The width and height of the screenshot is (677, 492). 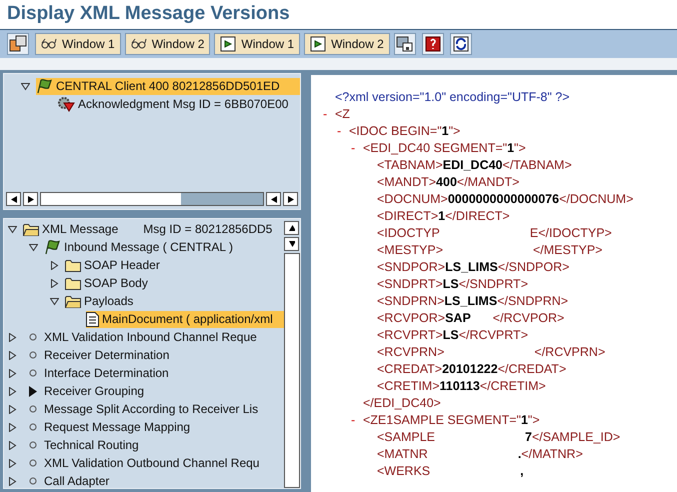 I want to click on document-icon, so click(x=92, y=319).